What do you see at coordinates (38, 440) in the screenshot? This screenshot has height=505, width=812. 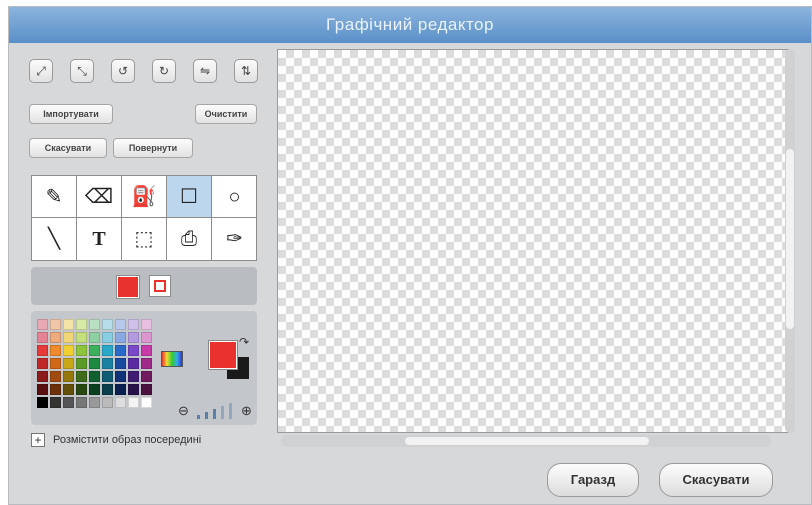 I see `plus-icon: +` at bounding box center [38, 440].